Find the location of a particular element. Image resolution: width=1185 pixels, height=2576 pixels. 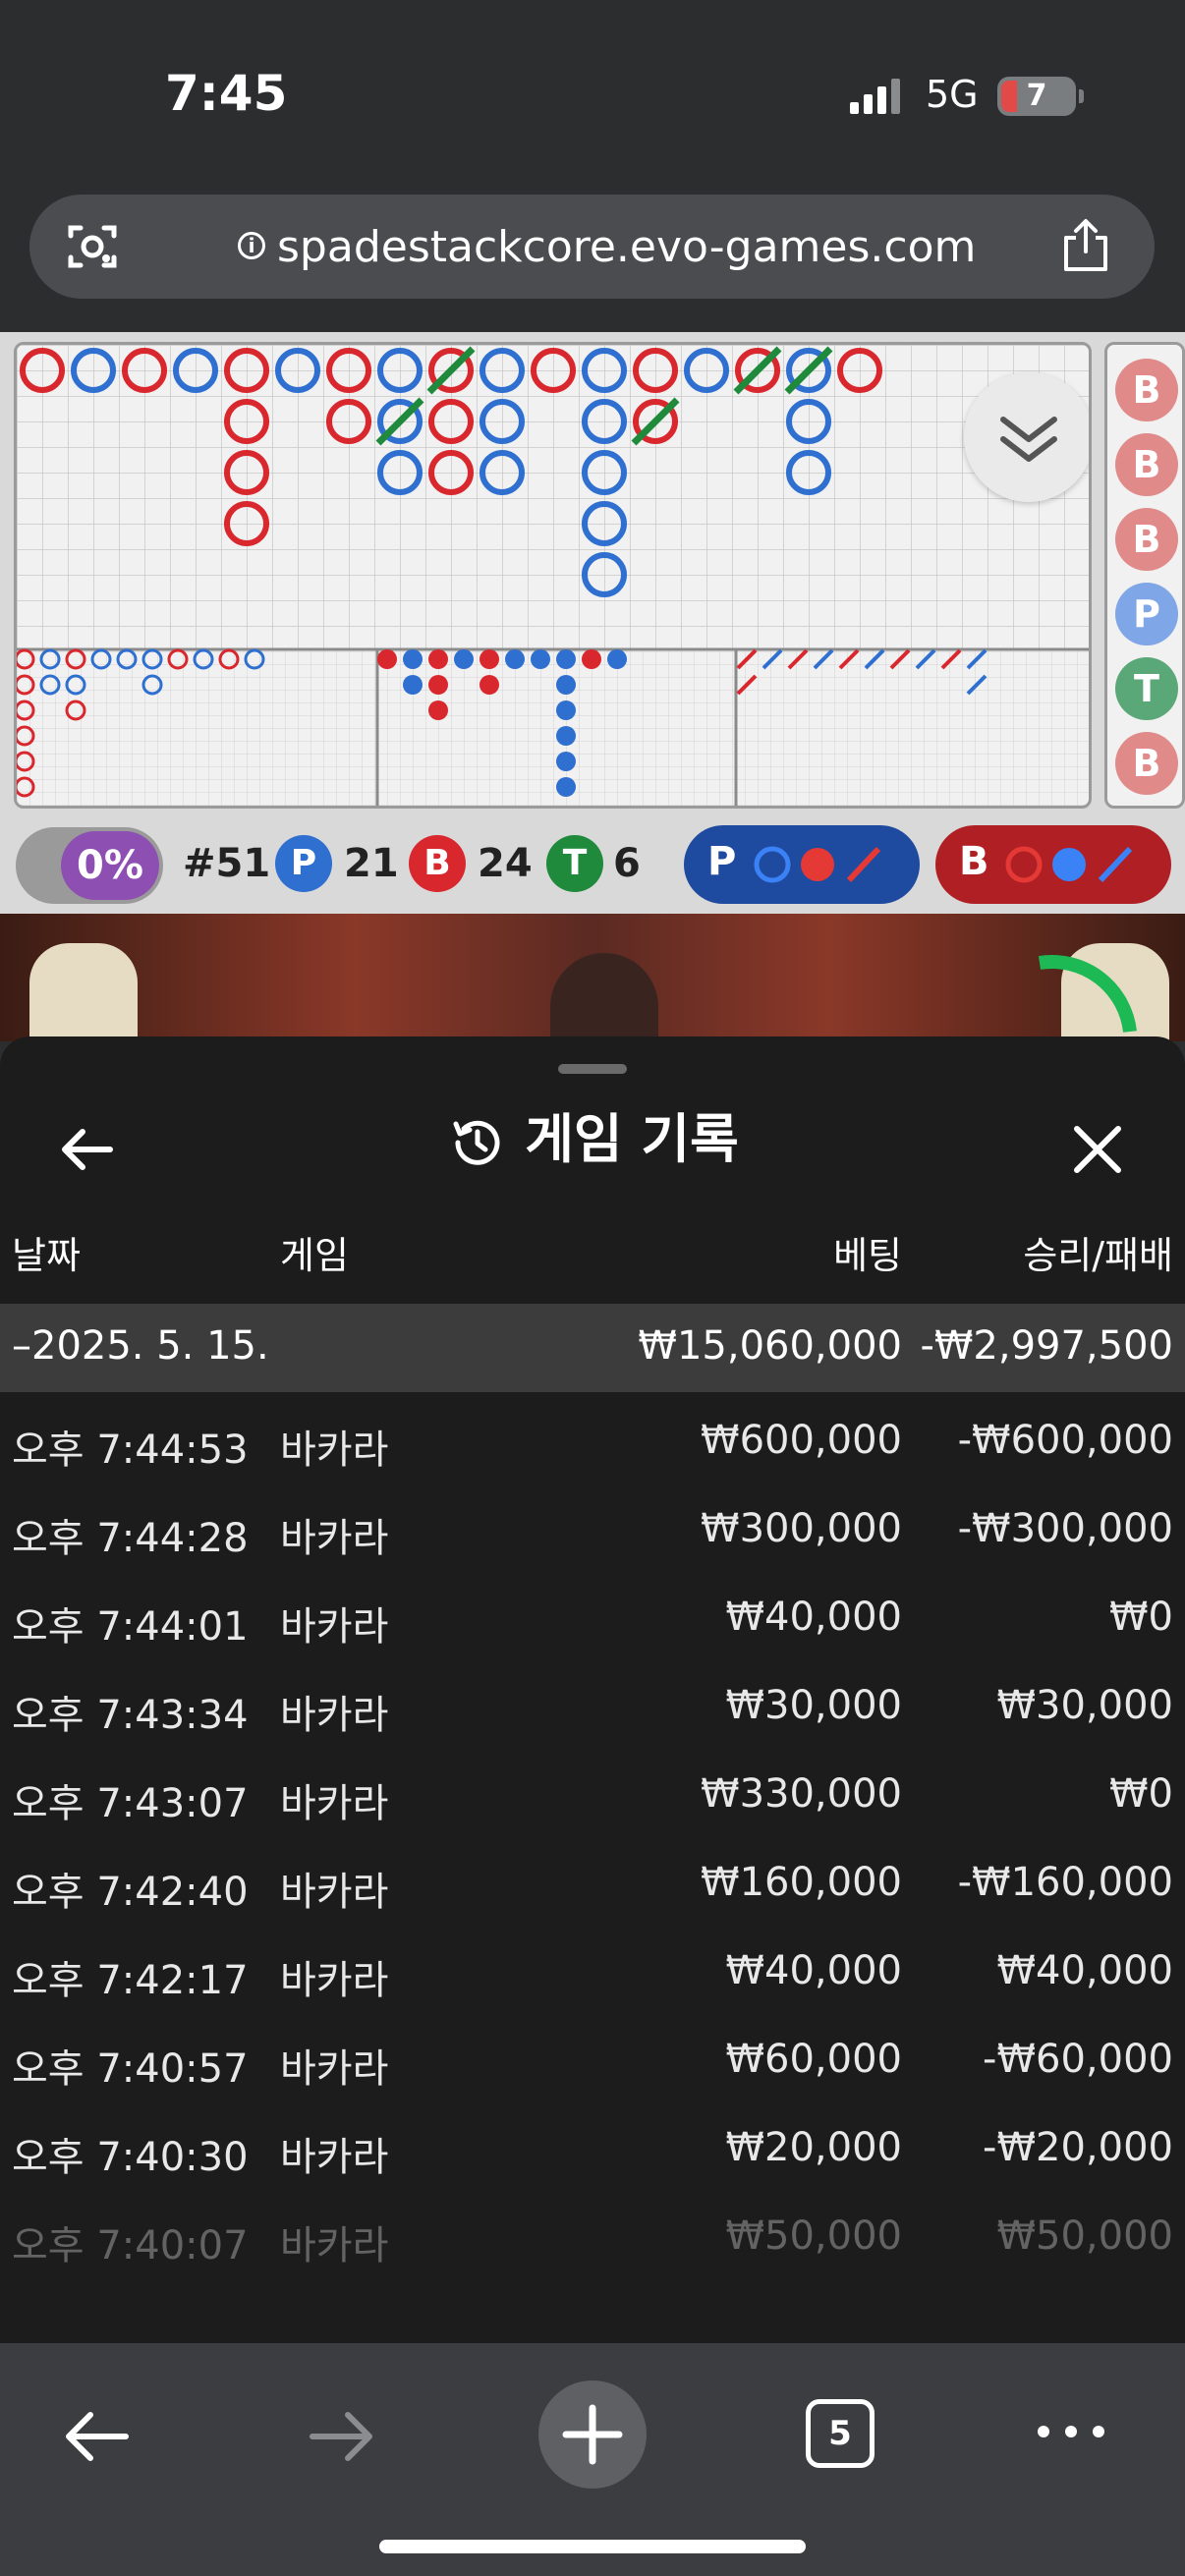

banker-predict-button: B is located at coordinates (1053, 864).